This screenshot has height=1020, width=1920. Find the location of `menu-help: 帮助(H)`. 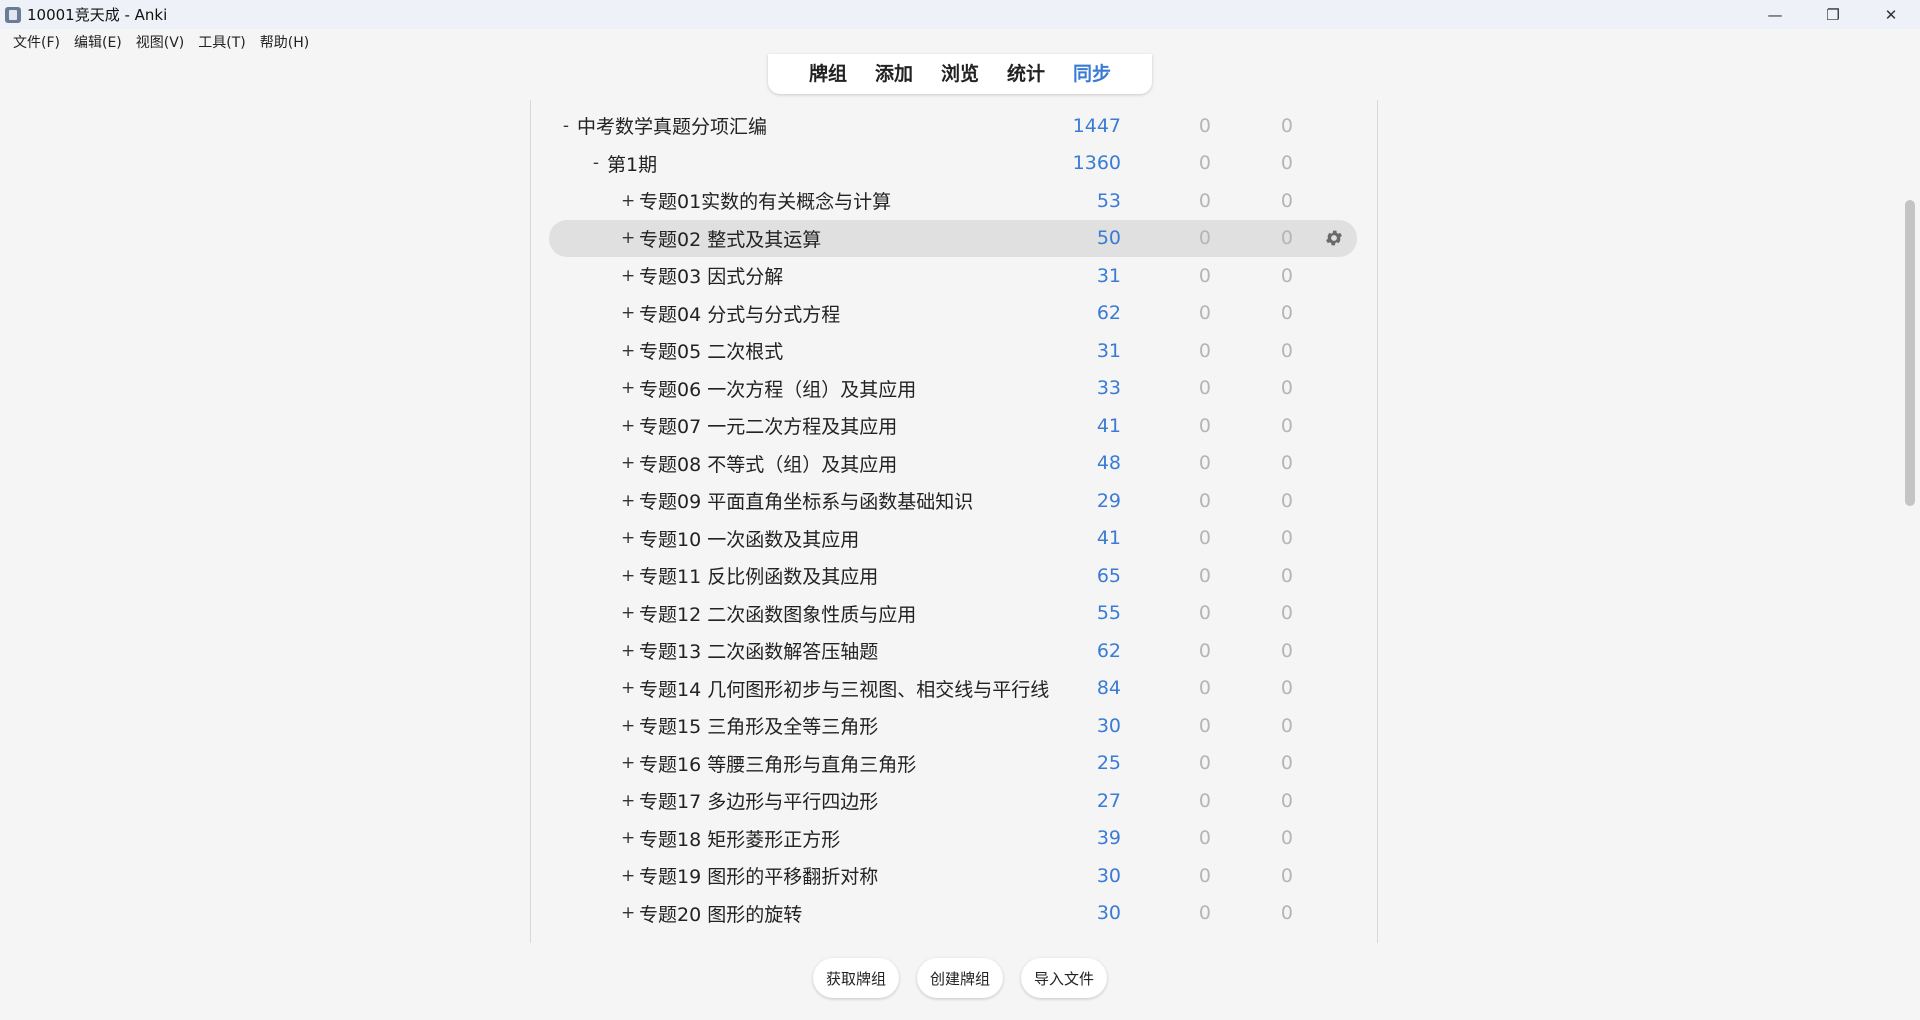

menu-help: 帮助(H) is located at coordinates (284, 42).